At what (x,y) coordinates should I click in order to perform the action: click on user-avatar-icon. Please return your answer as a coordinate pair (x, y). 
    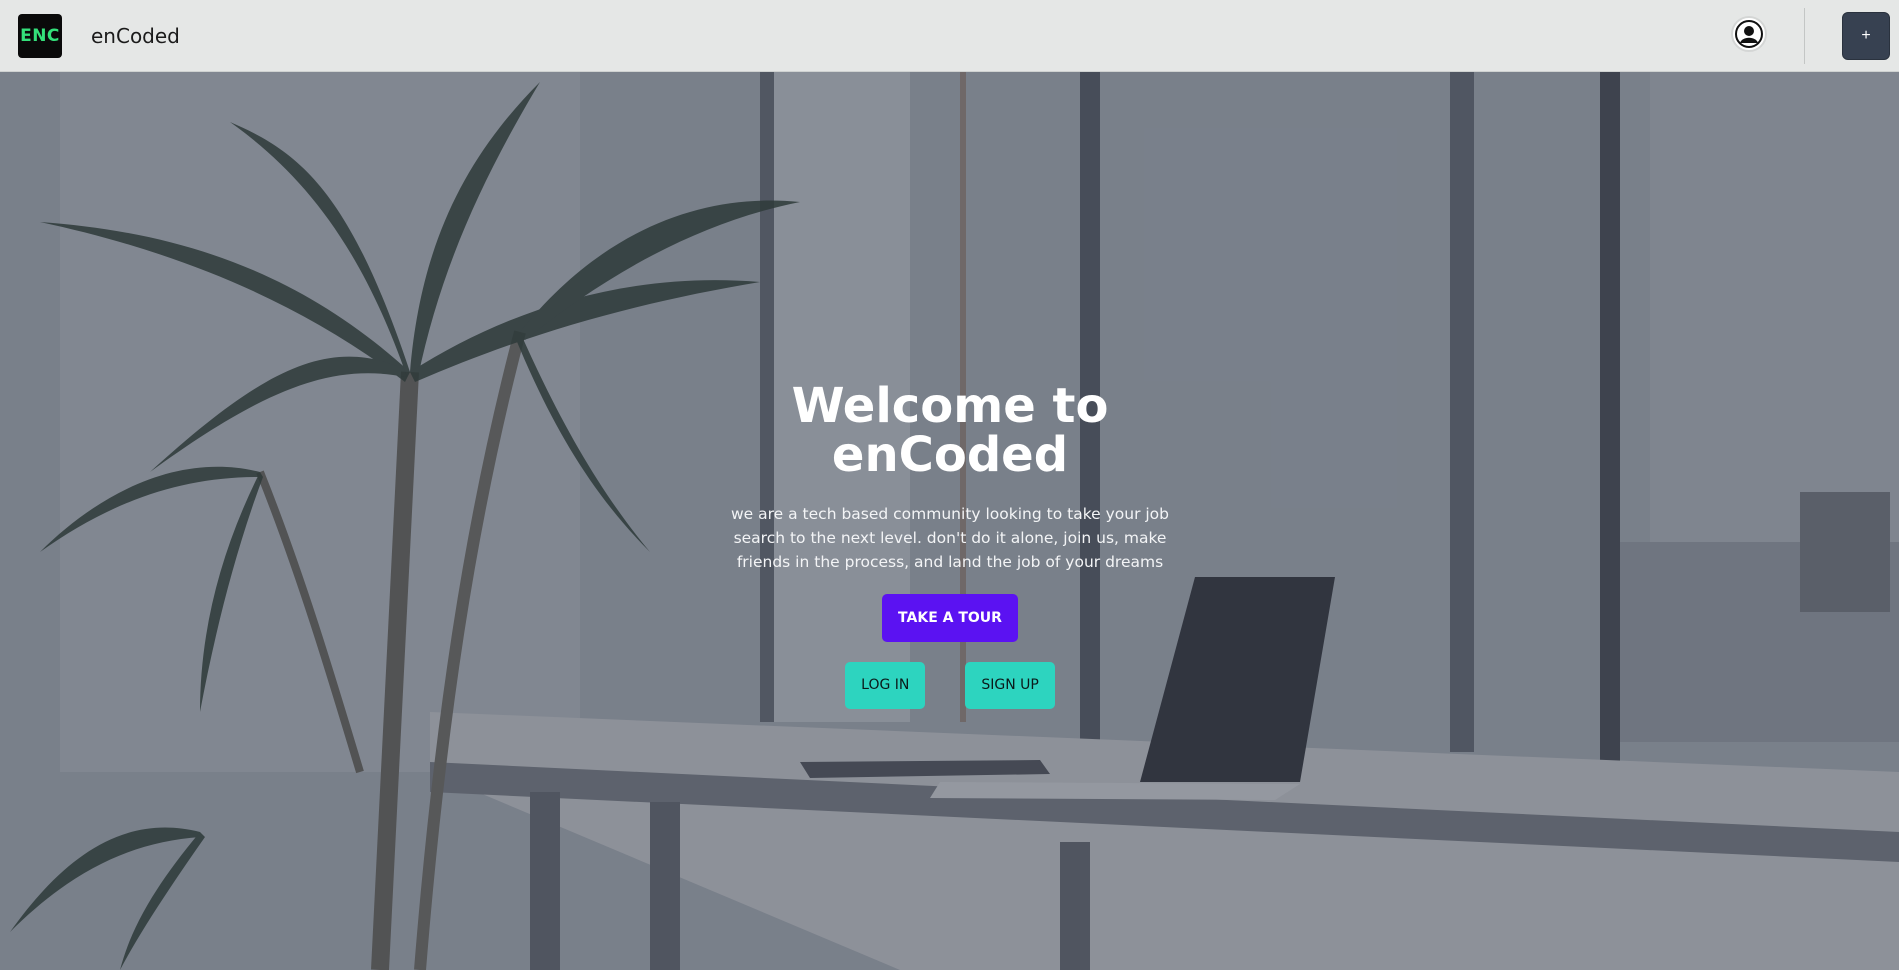
    Looking at the image, I should click on (1749, 34).